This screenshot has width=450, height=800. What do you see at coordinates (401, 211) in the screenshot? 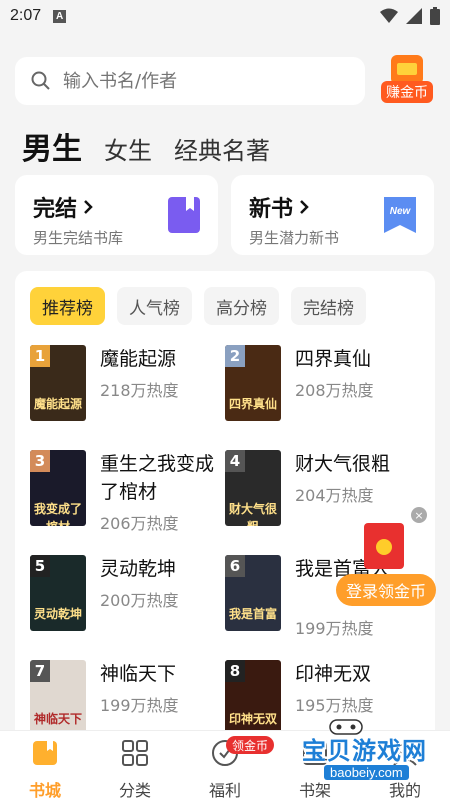
I see `new-icon-text: New` at bounding box center [401, 211].